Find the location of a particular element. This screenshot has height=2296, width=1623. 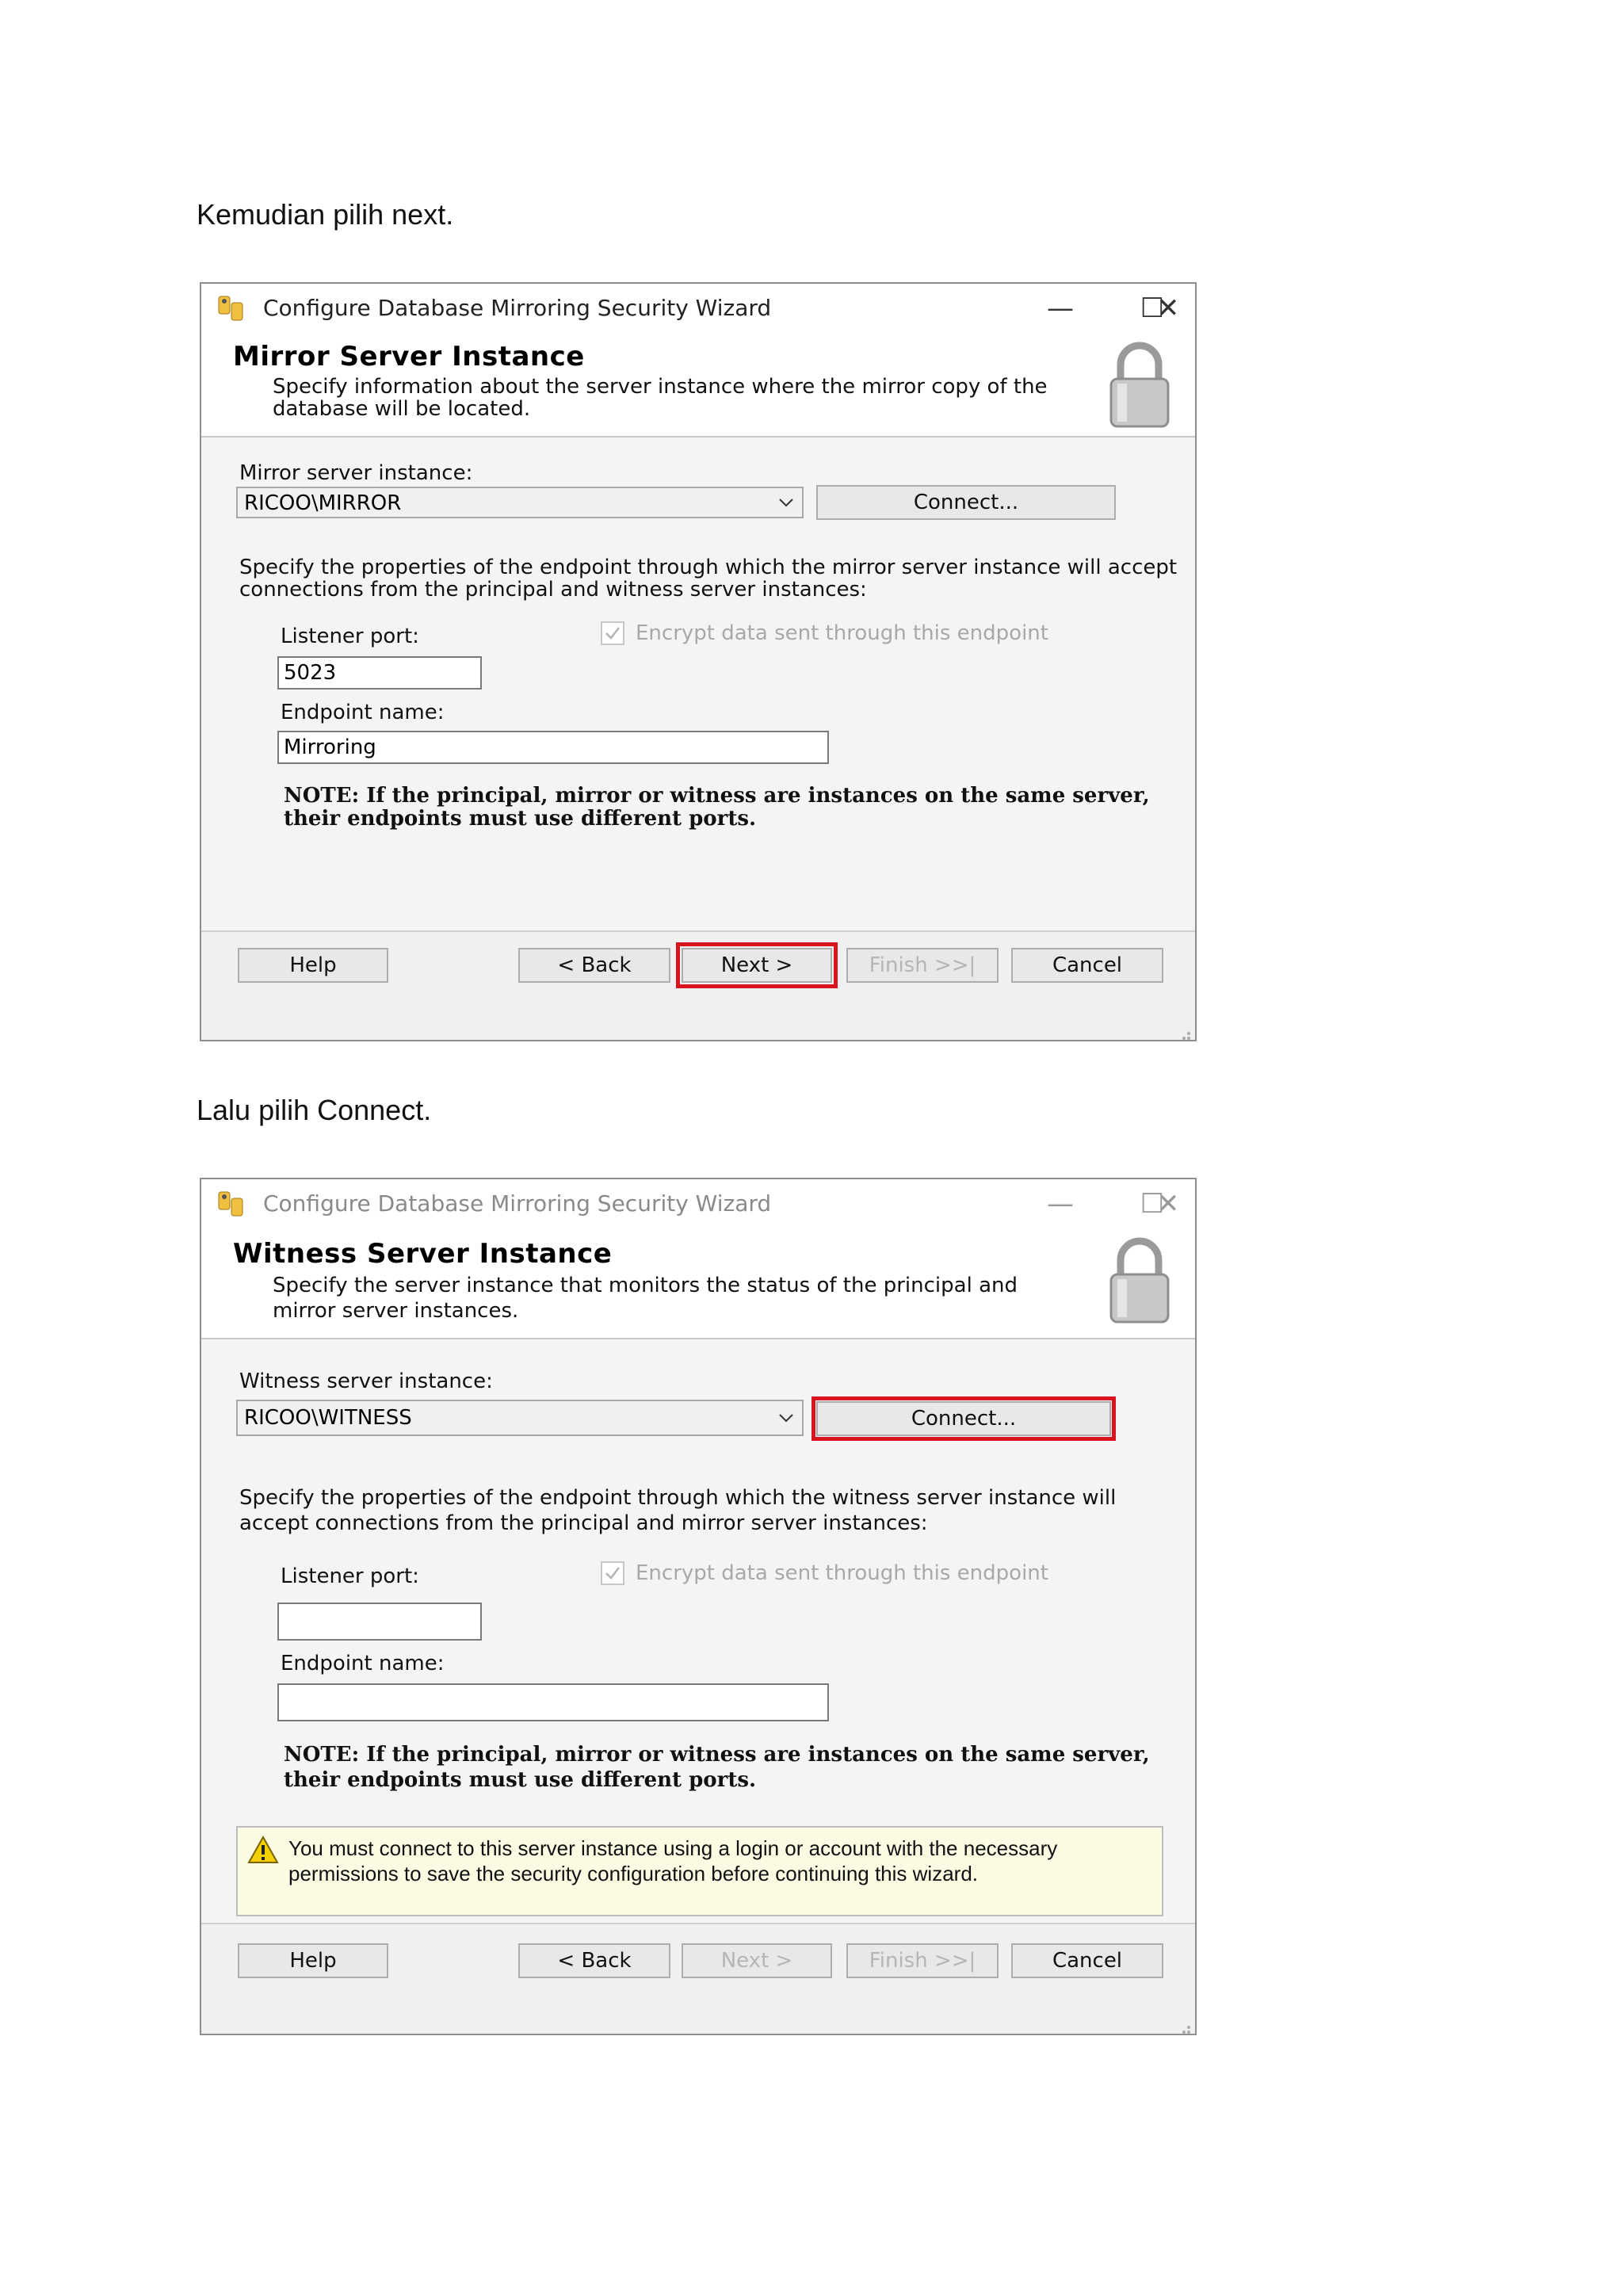

endpoint-name-field is located at coordinates (553, 1702).